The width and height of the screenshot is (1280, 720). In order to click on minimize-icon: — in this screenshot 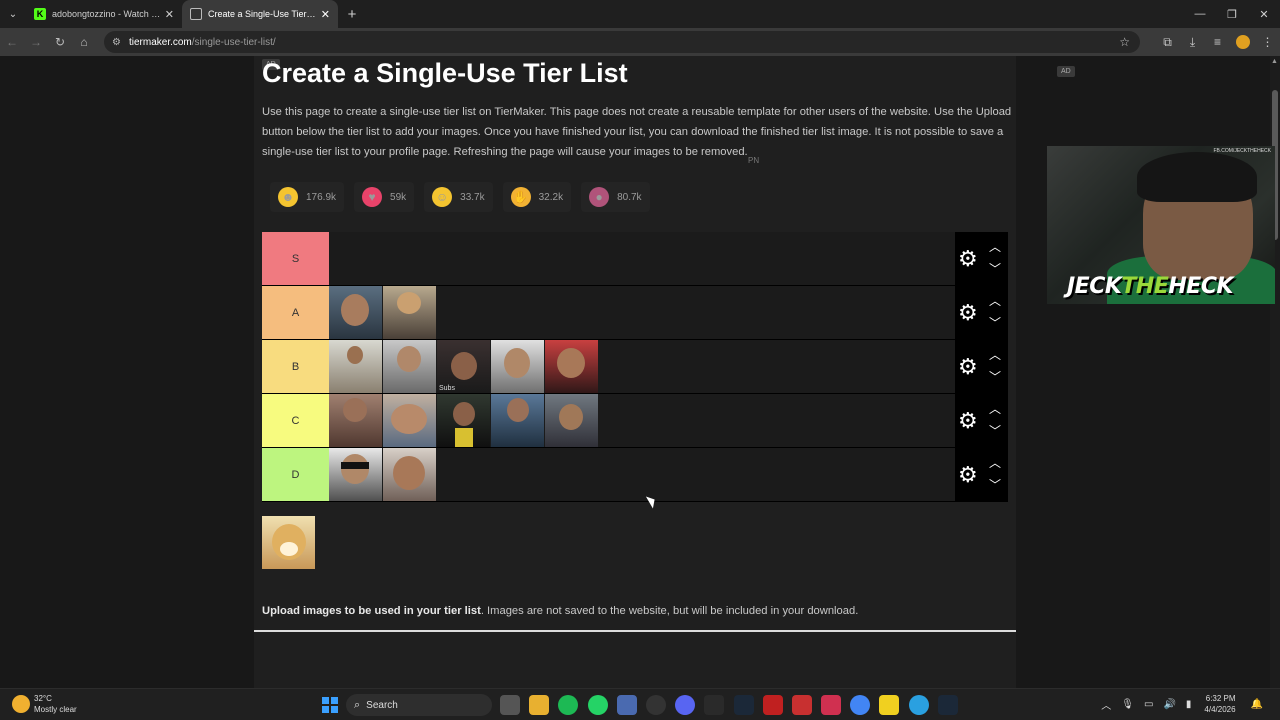, I will do `click(1200, 14)`.